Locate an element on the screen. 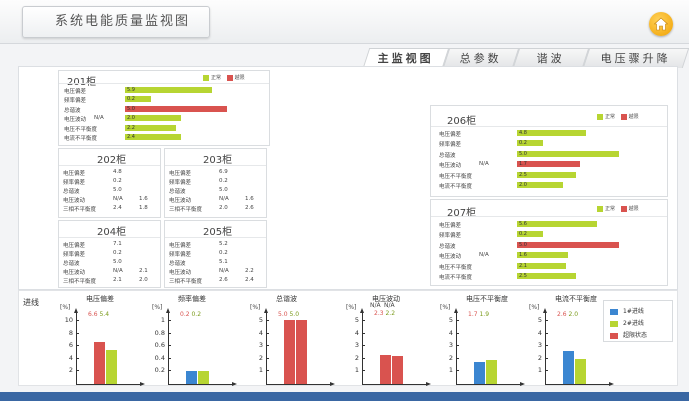 The height and width of the screenshot is (401, 689). chart-tick: 6 is located at coordinates (70, 345).